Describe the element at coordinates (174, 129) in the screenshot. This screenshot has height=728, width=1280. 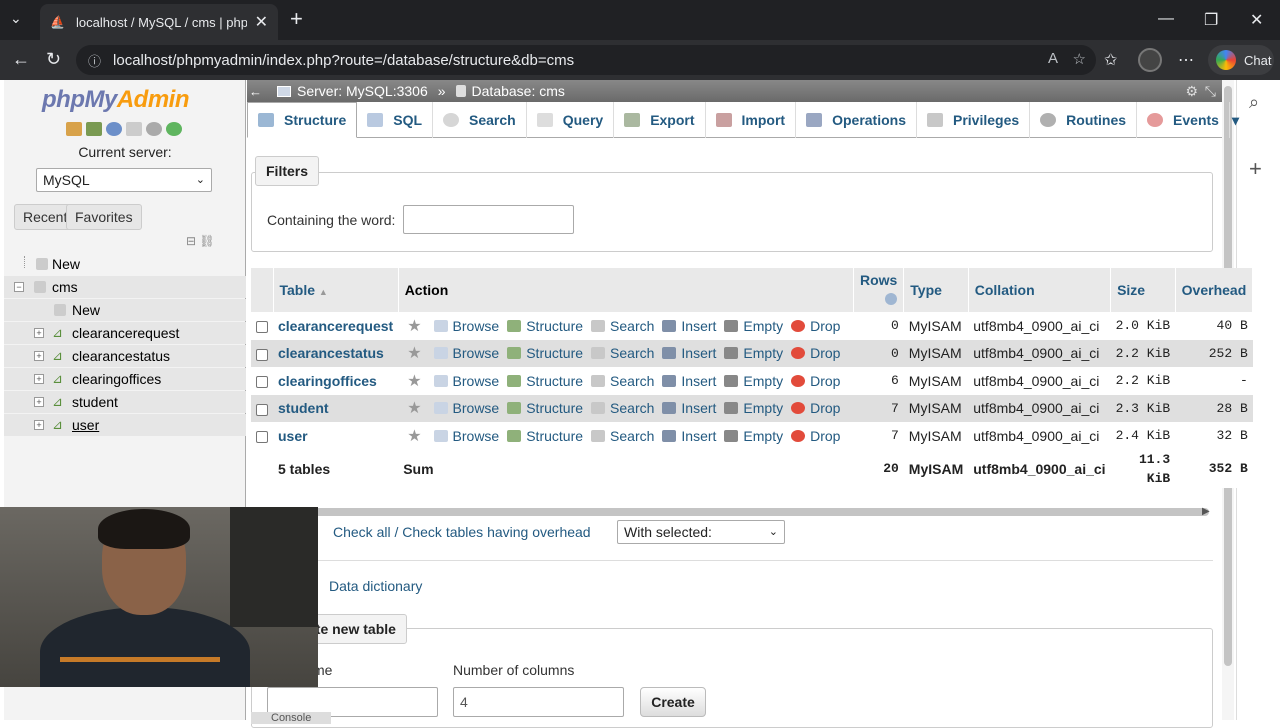
I see `reload-nav-icon` at that location.